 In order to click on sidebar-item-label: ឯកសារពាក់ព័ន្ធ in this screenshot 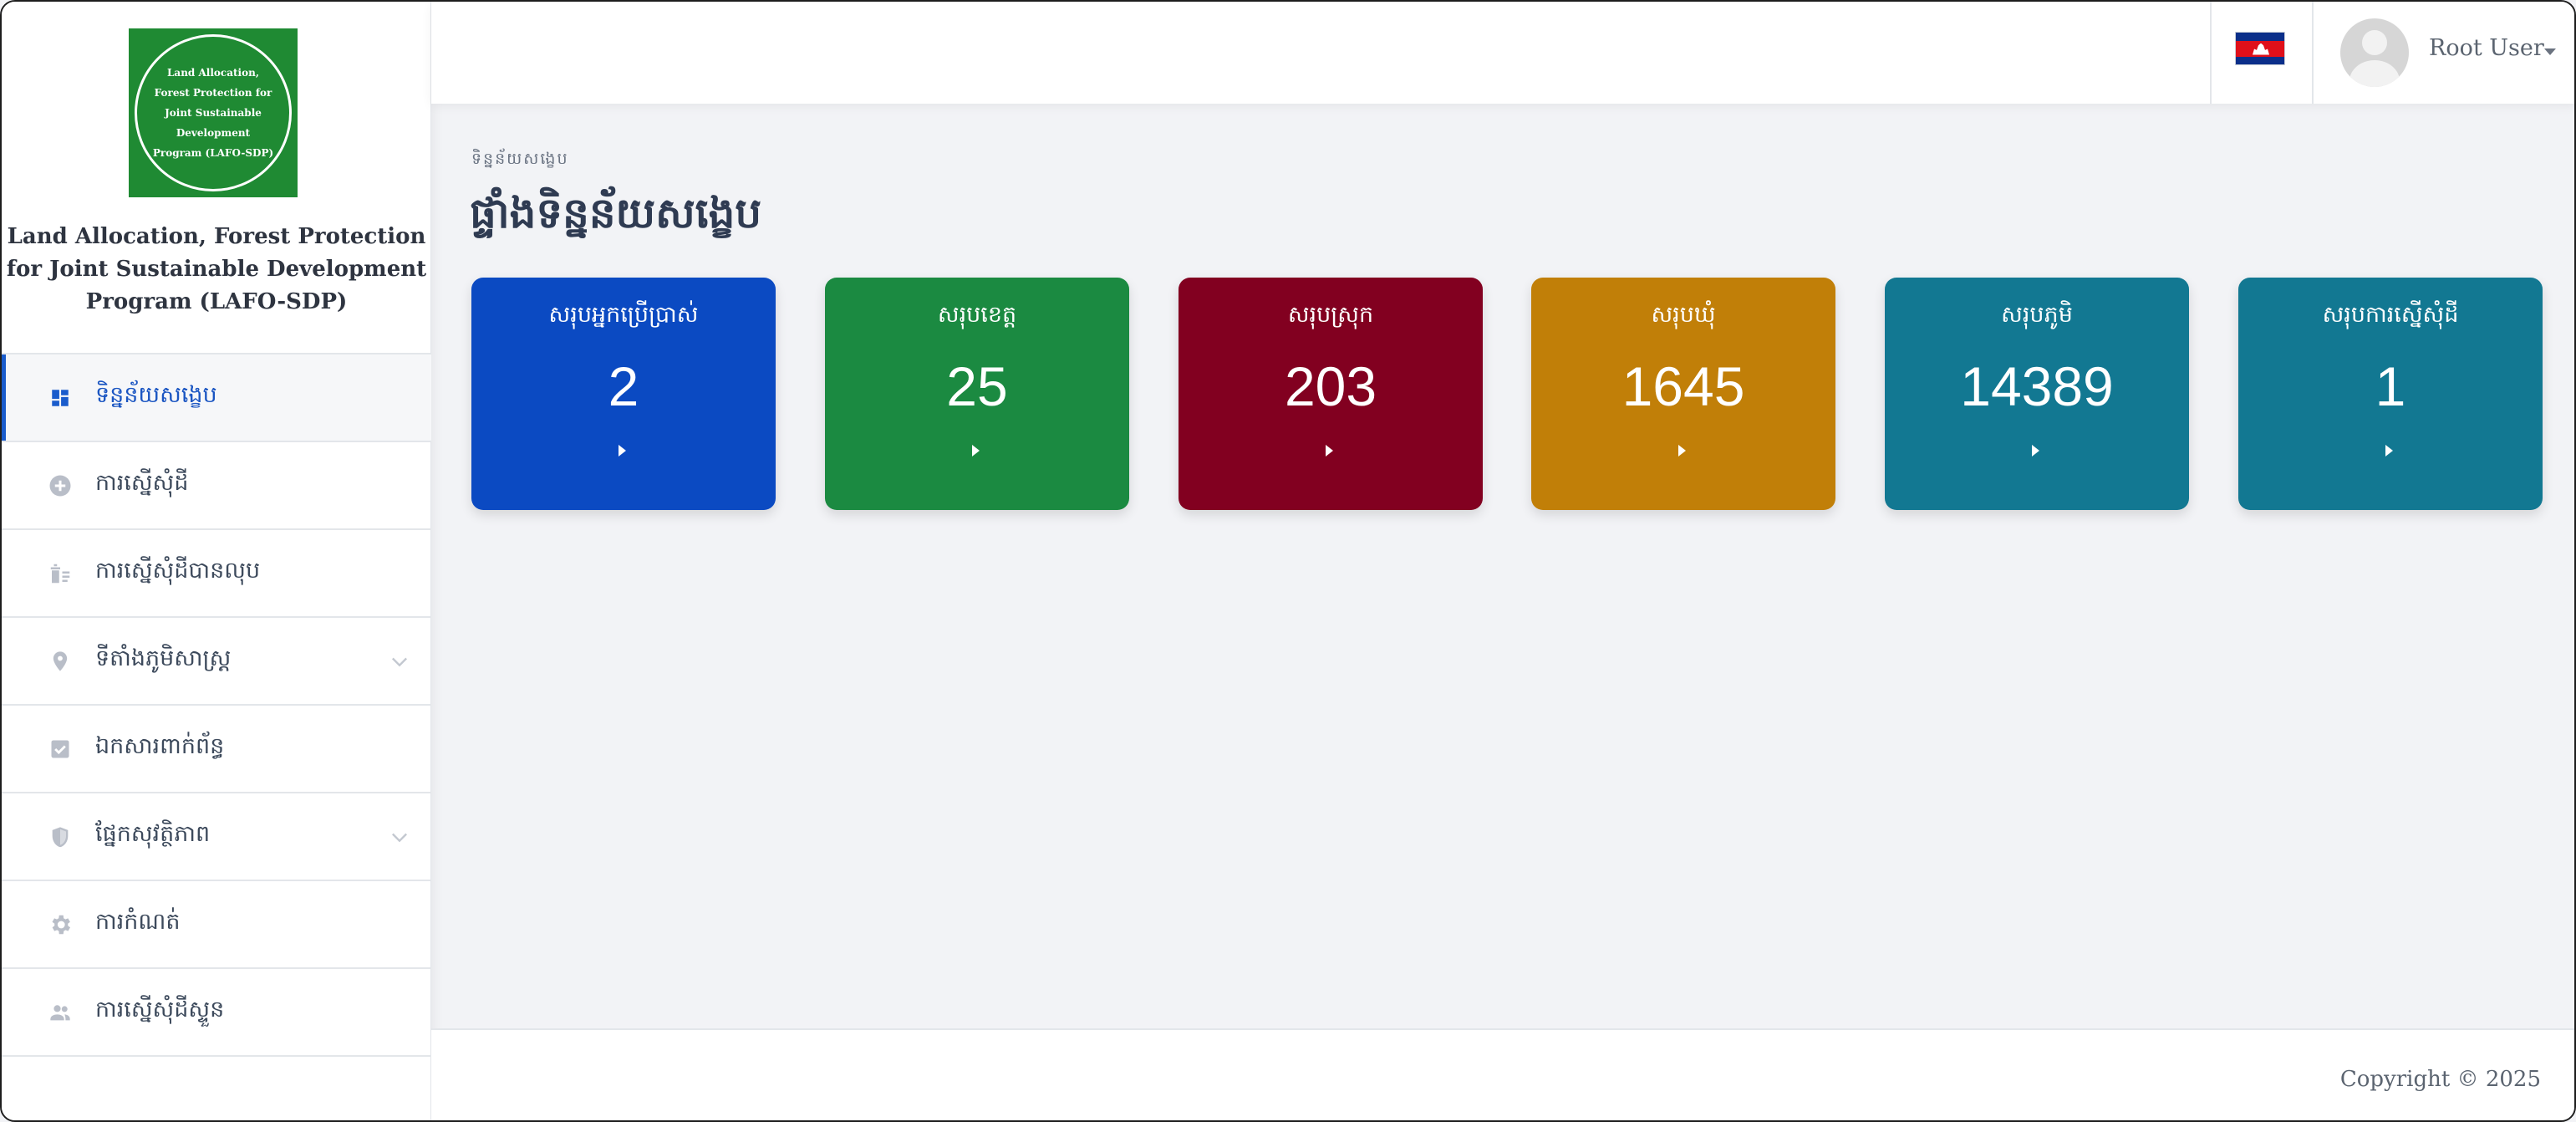, I will do `click(160, 746)`.